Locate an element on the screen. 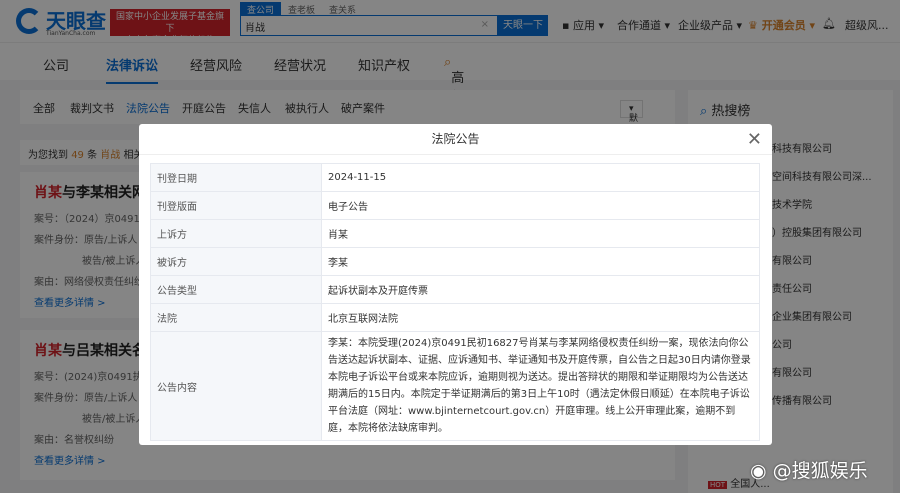 This screenshot has height=493, width=900. row-value: 李某 is located at coordinates (540, 261).